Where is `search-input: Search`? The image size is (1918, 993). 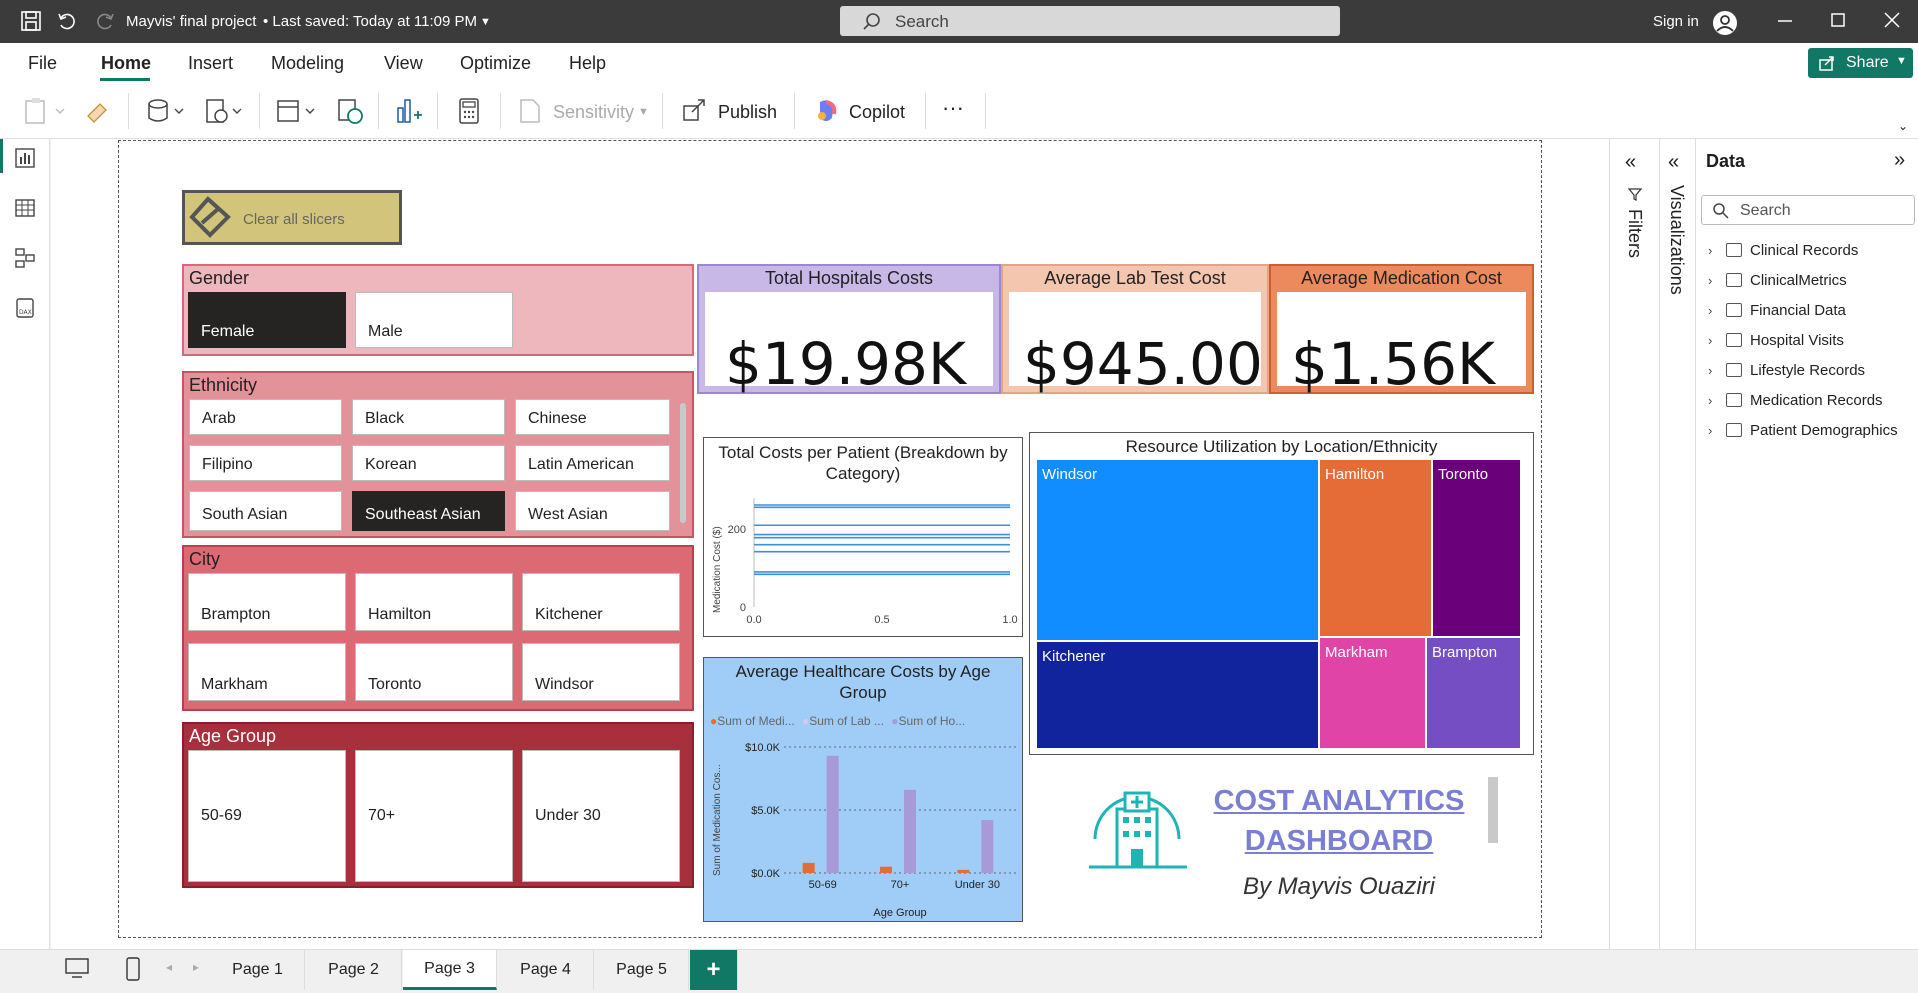
search-input: Search is located at coordinates (1090, 21).